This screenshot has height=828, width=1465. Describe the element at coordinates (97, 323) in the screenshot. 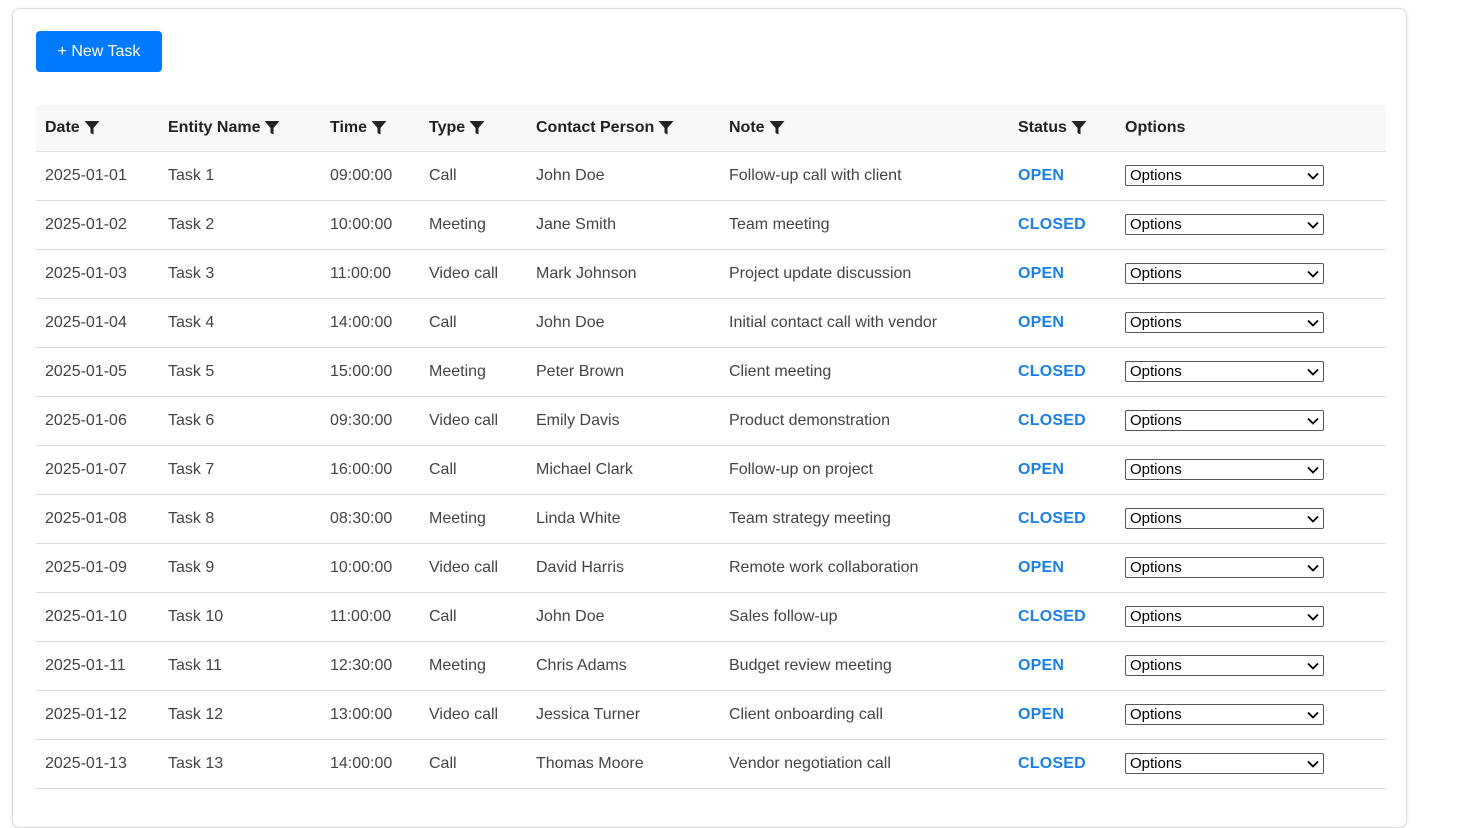

I see `cell-date: 2025-01-04` at that location.